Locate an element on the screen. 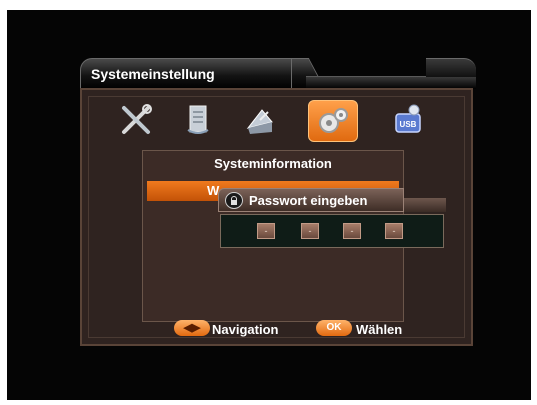  password-dialog: Passwort eingeben - - - - is located at coordinates (332, 221).